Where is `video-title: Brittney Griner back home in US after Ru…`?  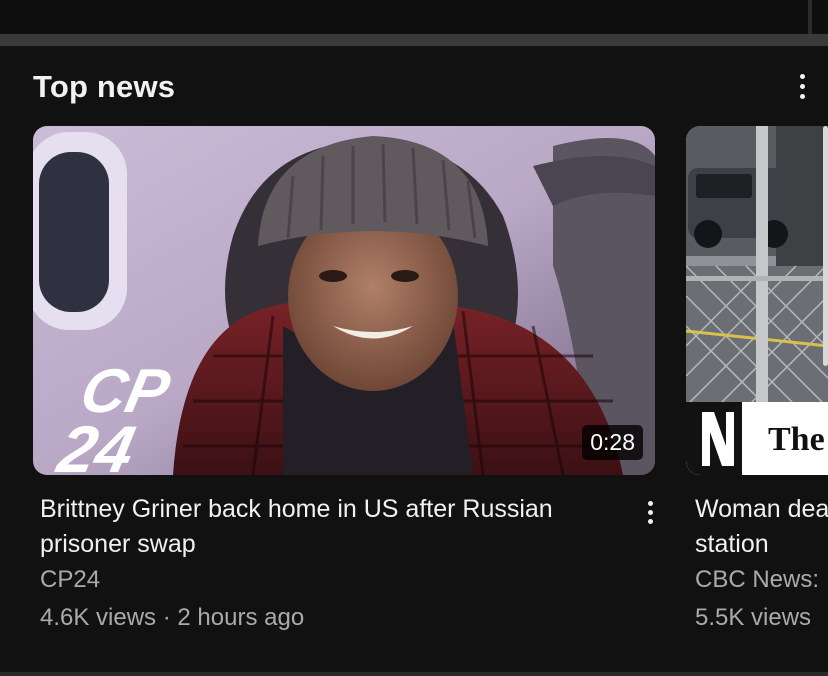 video-title: Brittney Griner back home in US after Ru… is located at coordinates (330, 527).